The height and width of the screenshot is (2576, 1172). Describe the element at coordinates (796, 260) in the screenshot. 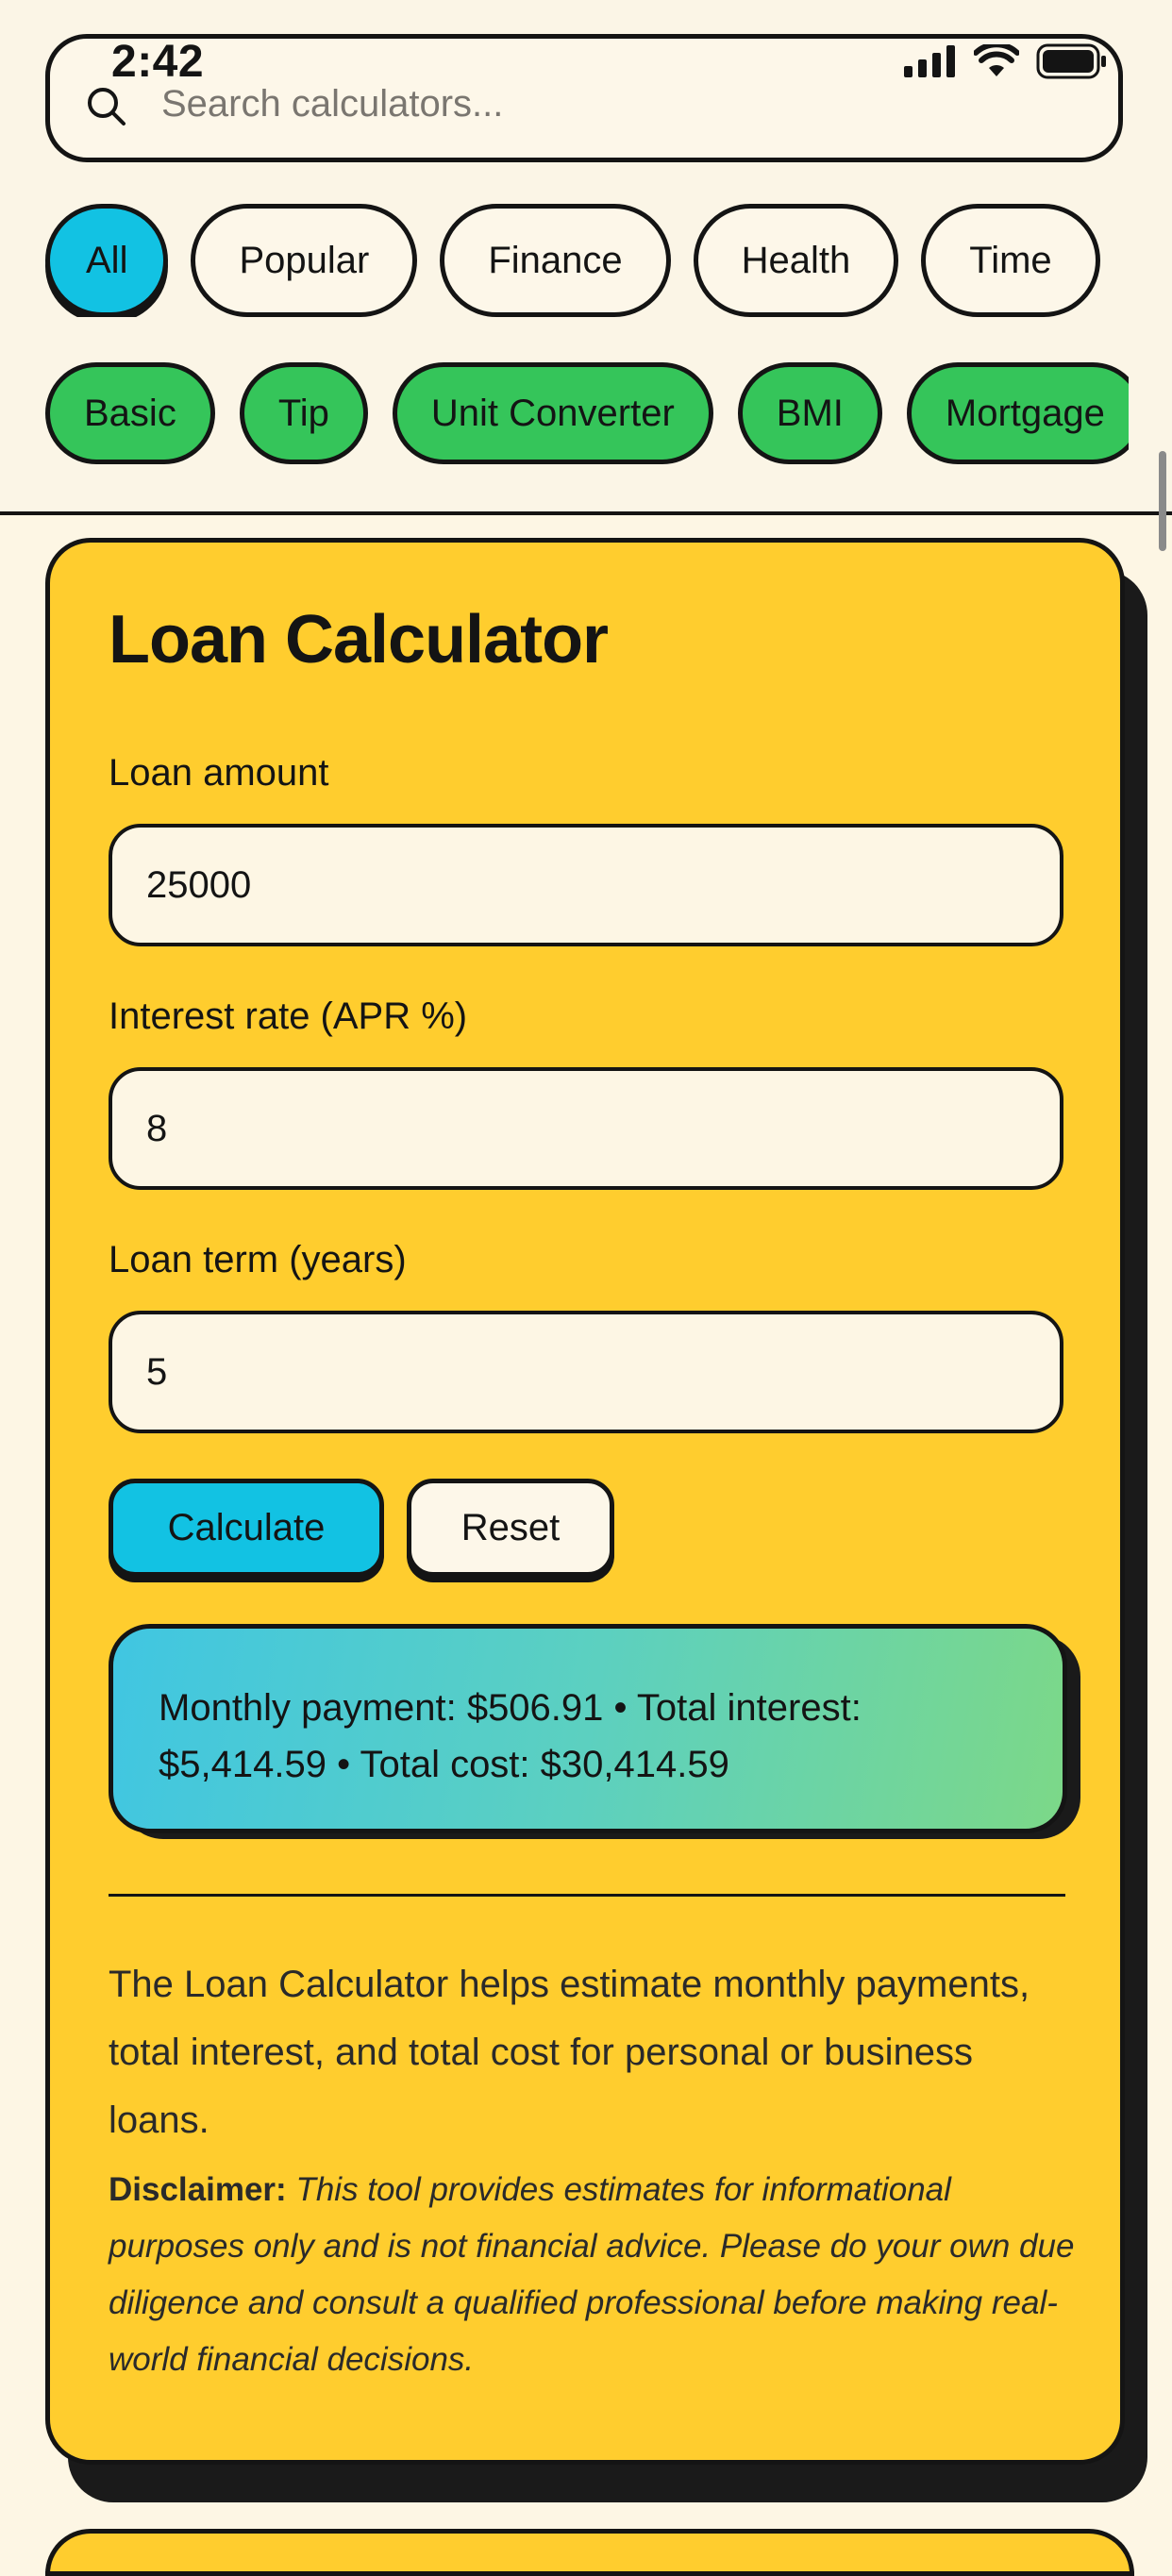

I see `chip-health: Health` at that location.